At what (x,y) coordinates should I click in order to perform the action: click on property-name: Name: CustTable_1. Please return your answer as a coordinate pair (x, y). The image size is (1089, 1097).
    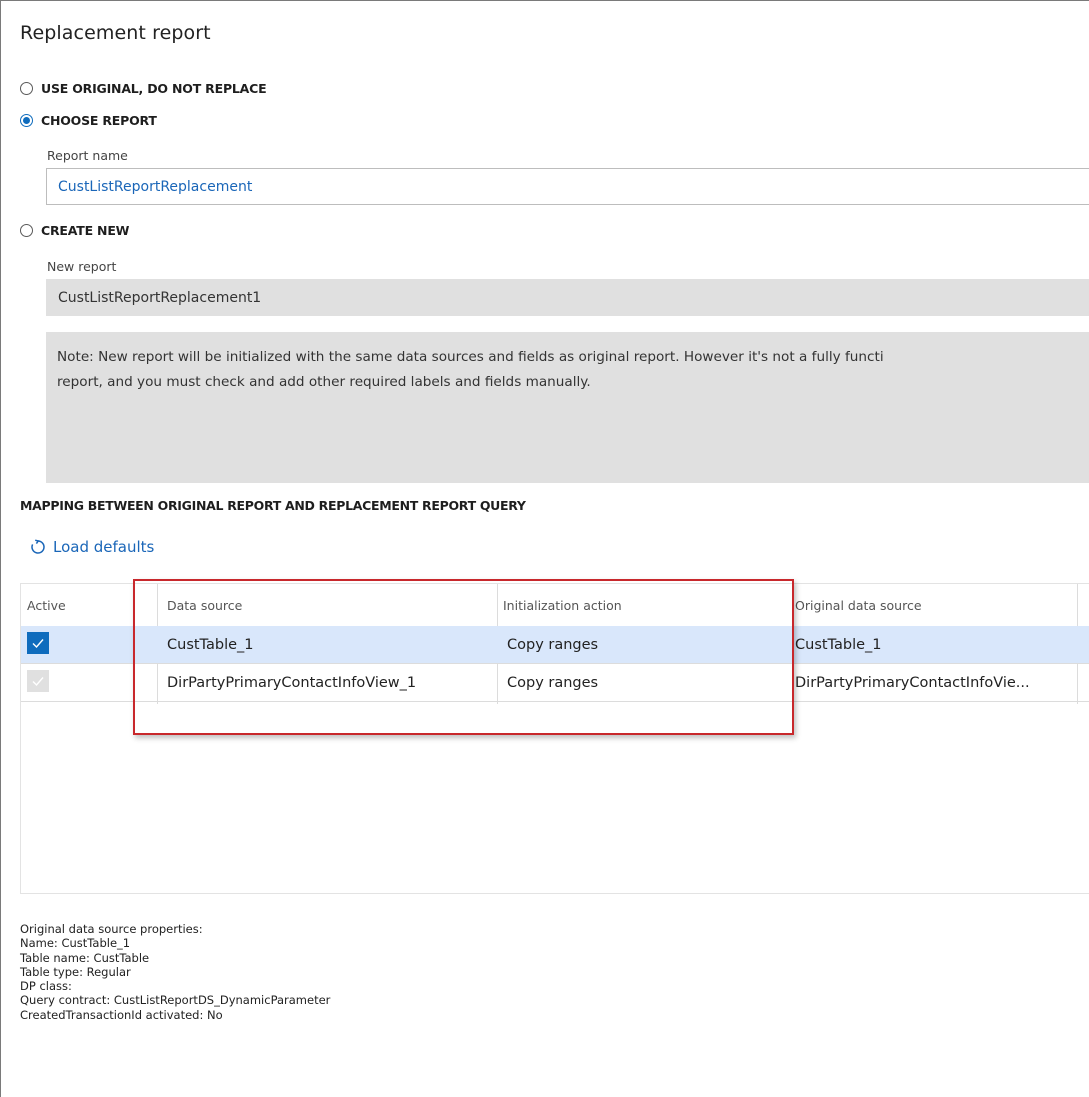
    Looking at the image, I should click on (75, 943).